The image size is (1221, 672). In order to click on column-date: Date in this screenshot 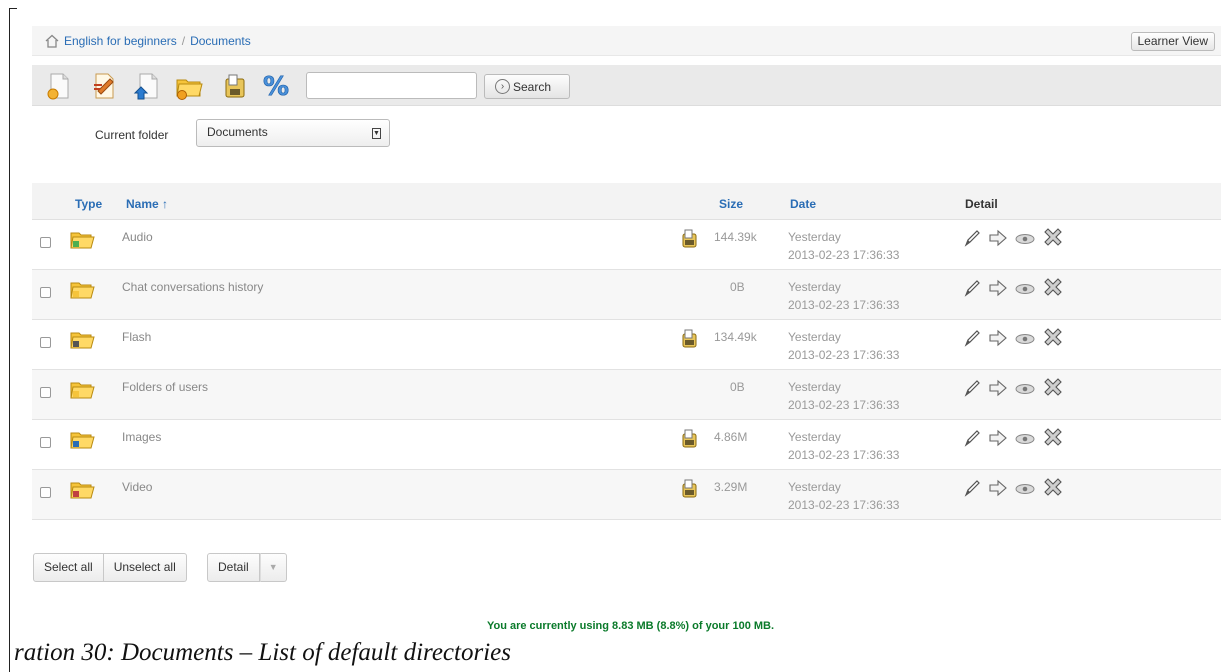, I will do `click(803, 204)`.